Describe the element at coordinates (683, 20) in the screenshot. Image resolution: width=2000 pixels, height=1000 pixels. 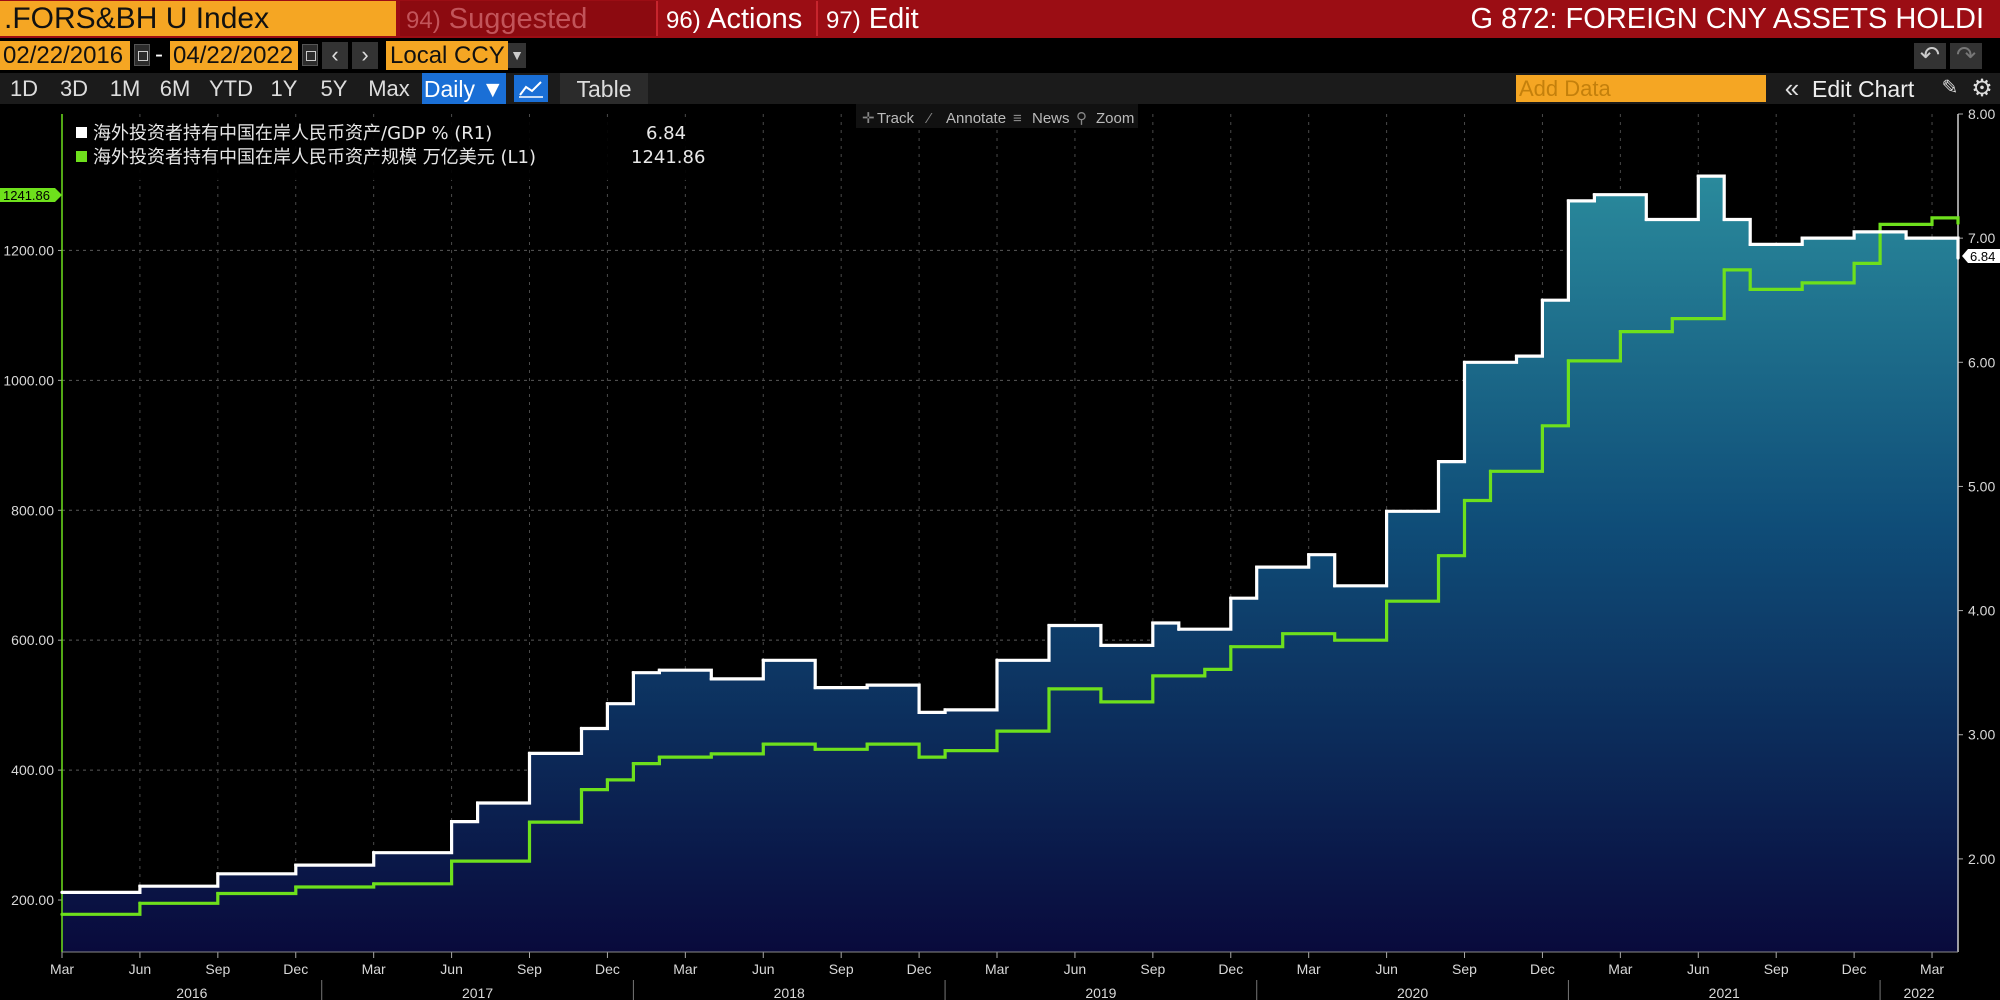
I see `actions-number: 96)` at that location.